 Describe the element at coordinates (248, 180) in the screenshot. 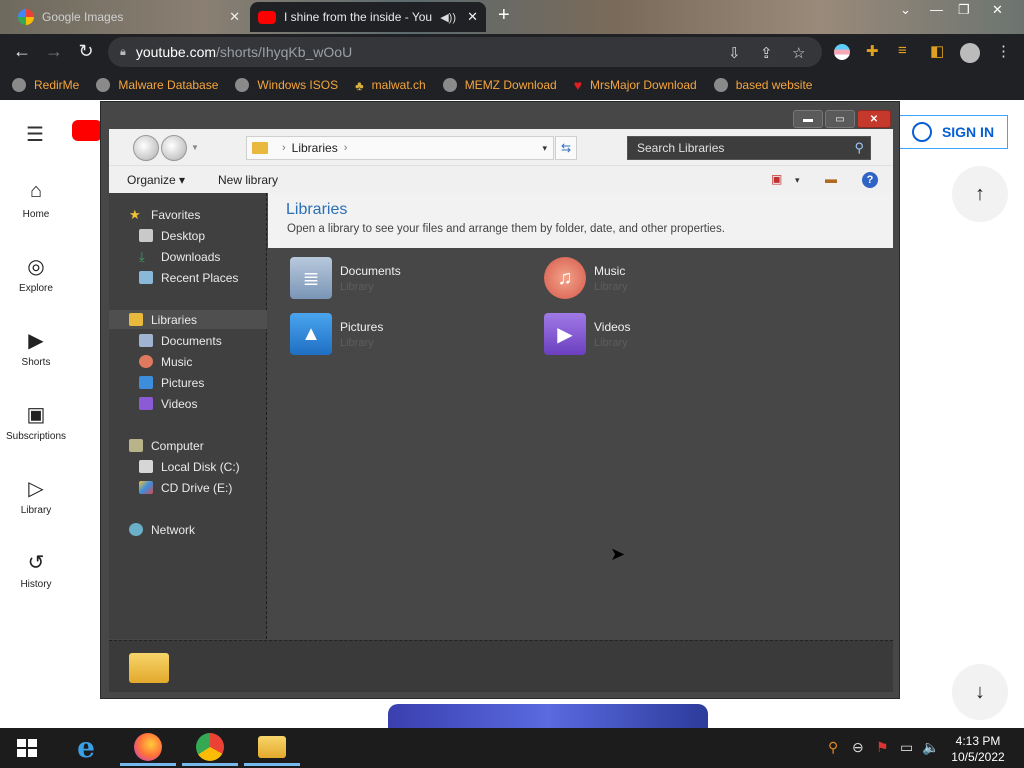

I see `new-library-button: New library` at that location.